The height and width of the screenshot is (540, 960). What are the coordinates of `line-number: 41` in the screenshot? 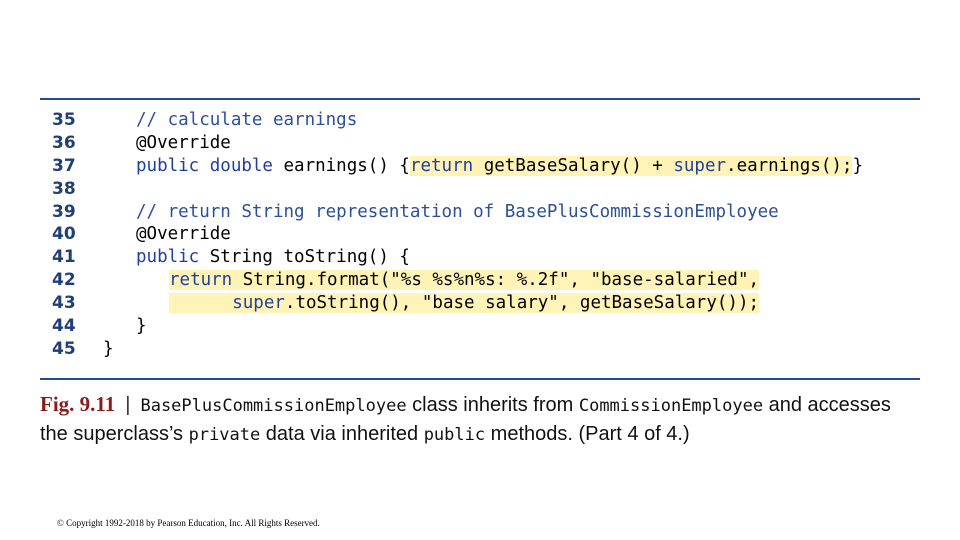 It's located at (64, 257).